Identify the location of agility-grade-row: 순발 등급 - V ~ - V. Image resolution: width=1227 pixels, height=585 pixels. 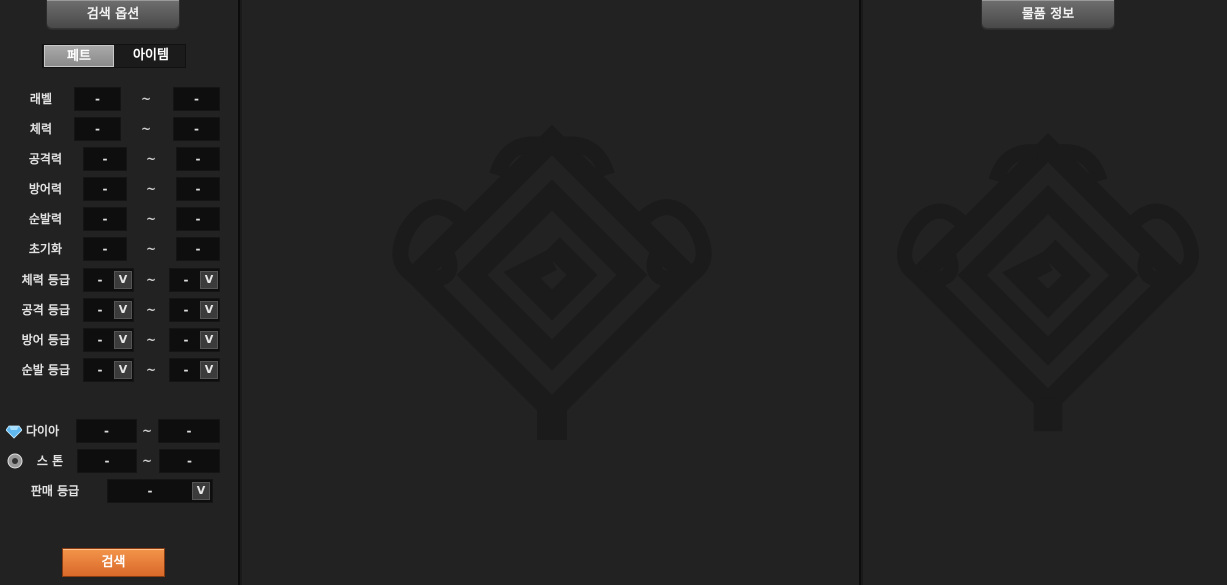
(120, 370).